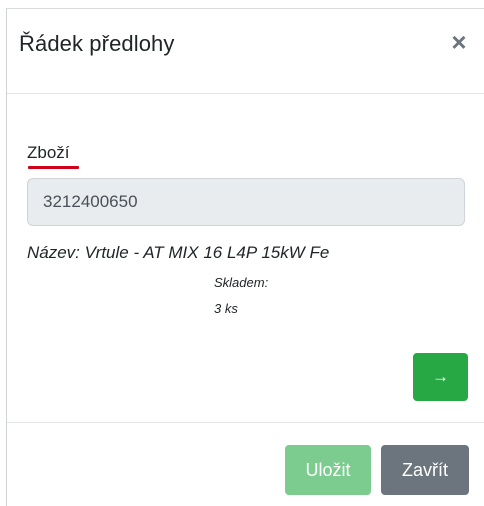 Image resolution: width=484 pixels, height=506 pixels. What do you see at coordinates (425, 470) in the screenshot?
I see `close-button: Zavřít` at bounding box center [425, 470].